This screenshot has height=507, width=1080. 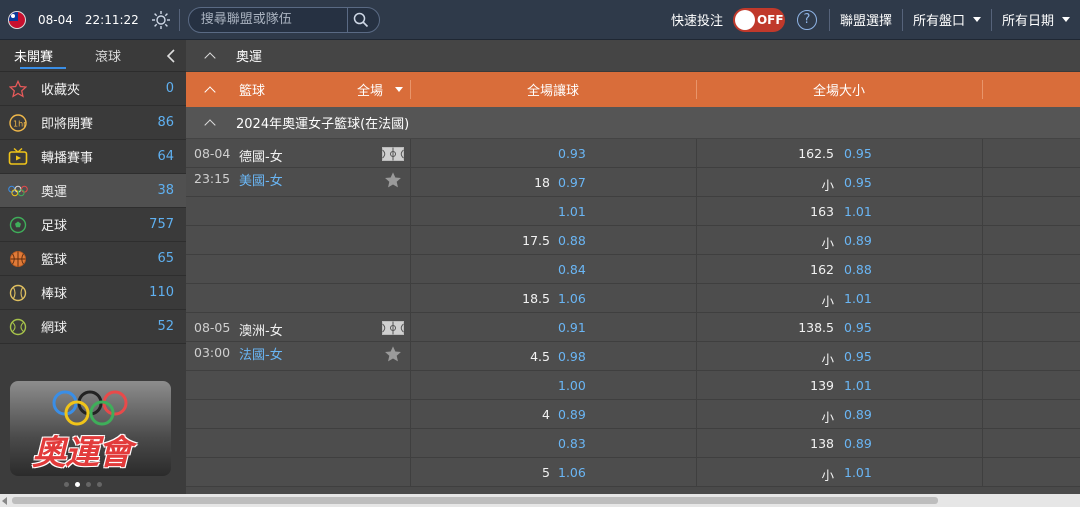 I want to click on soccer-ball-icon, so click(x=18, y=225).